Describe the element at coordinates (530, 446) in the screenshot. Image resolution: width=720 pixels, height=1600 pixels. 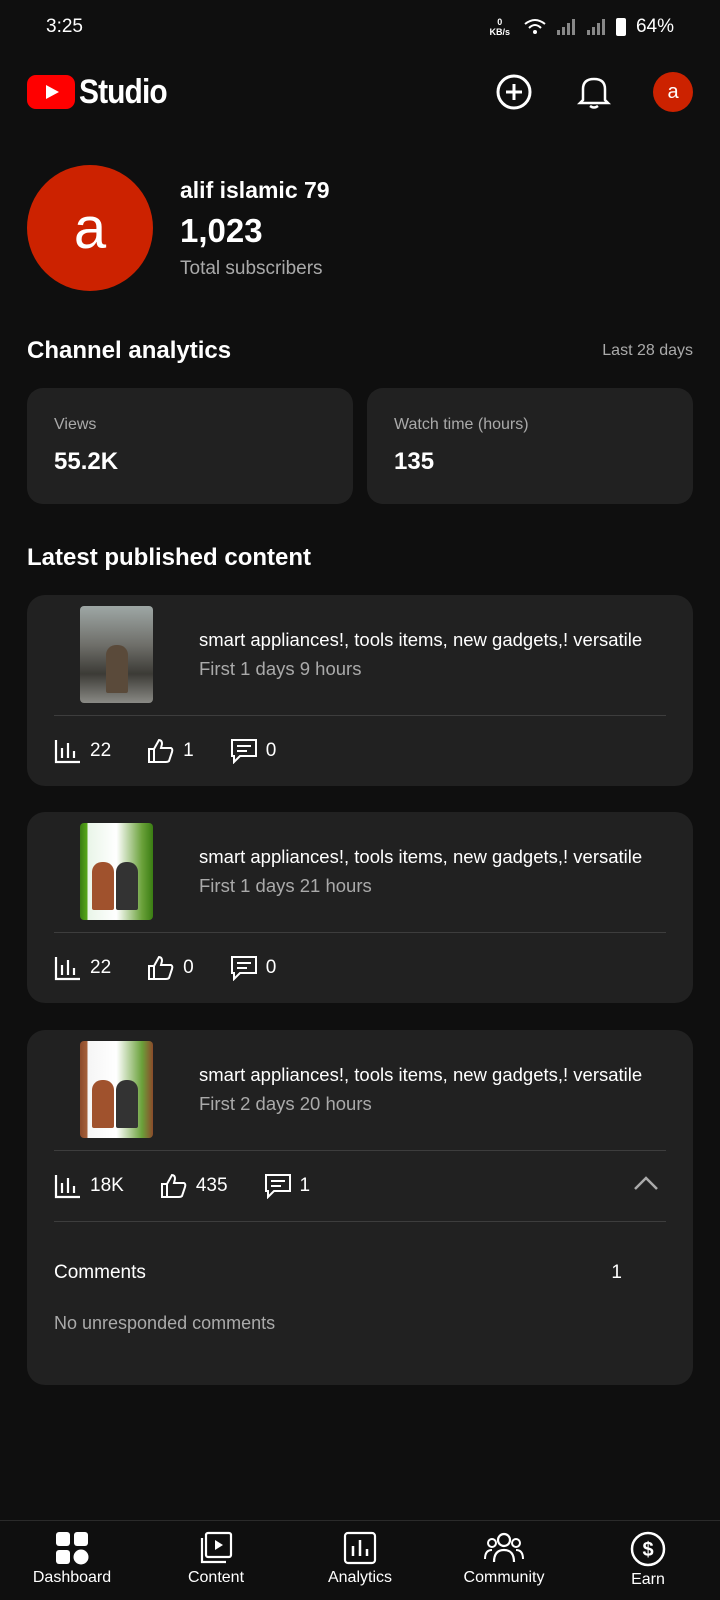
I see `watch-time-card: Watch time (hours) 135` at that location.